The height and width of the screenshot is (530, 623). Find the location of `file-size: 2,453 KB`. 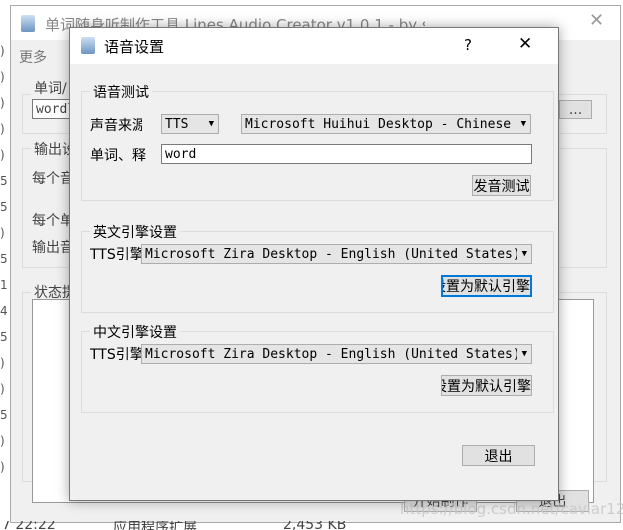

file-size: 2,453 KB is located at coordinates (315, 525).